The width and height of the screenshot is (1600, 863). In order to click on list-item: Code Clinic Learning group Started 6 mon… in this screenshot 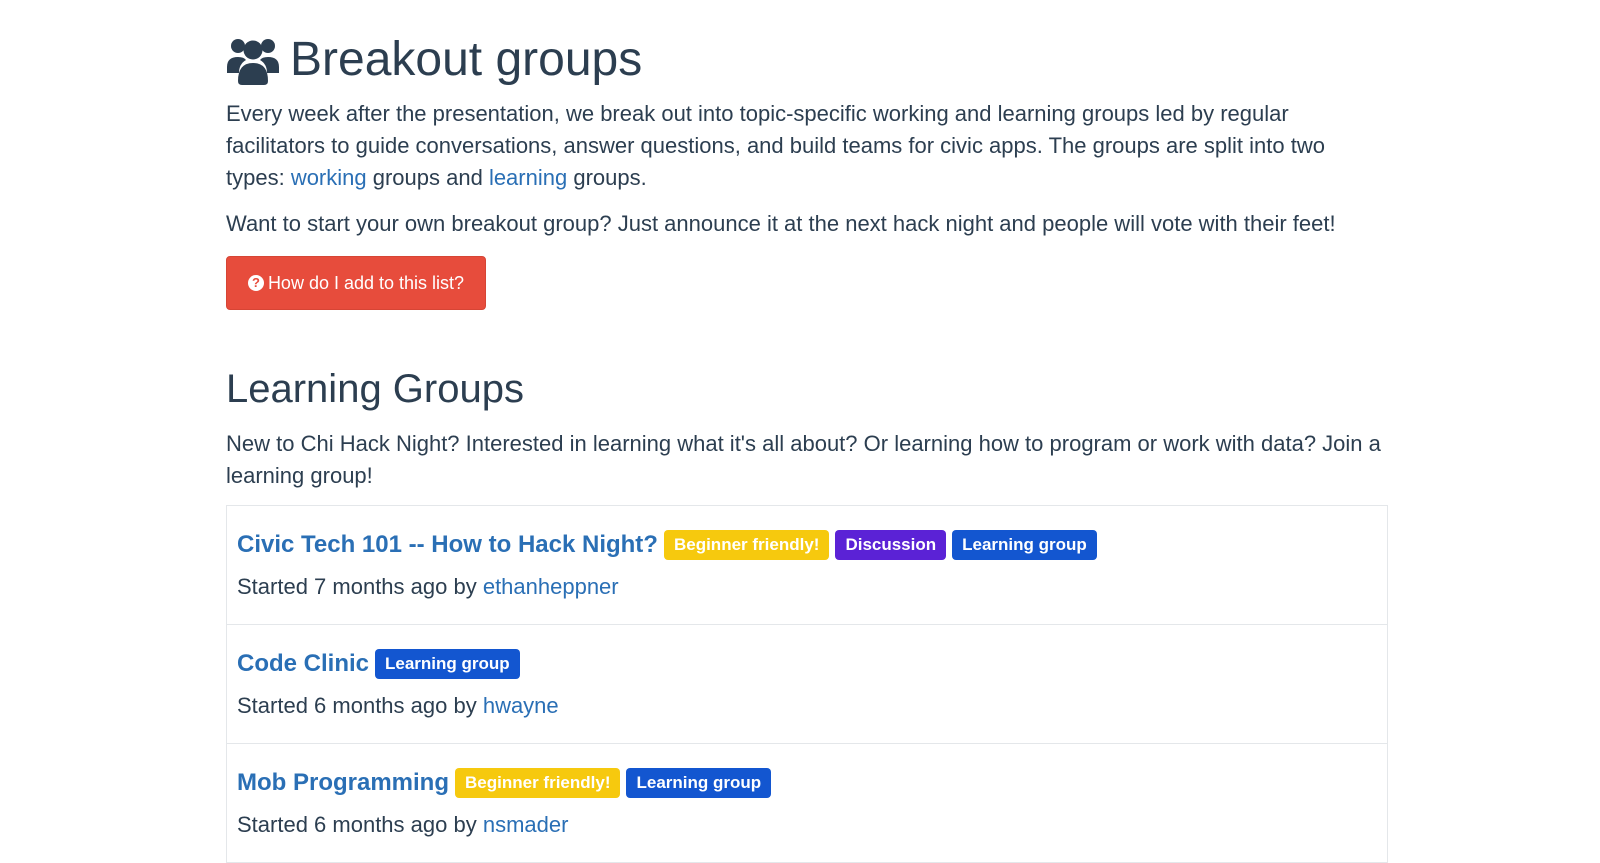, I will do `click(807, 684)`.